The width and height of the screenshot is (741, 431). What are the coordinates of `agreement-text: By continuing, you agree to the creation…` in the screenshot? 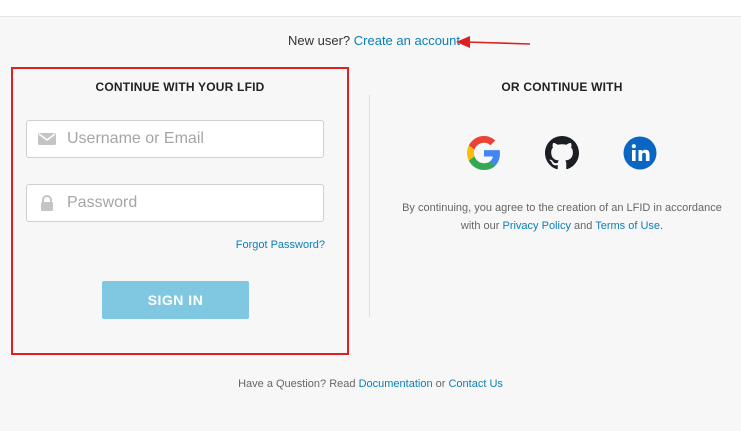 It's located at (562, 217).